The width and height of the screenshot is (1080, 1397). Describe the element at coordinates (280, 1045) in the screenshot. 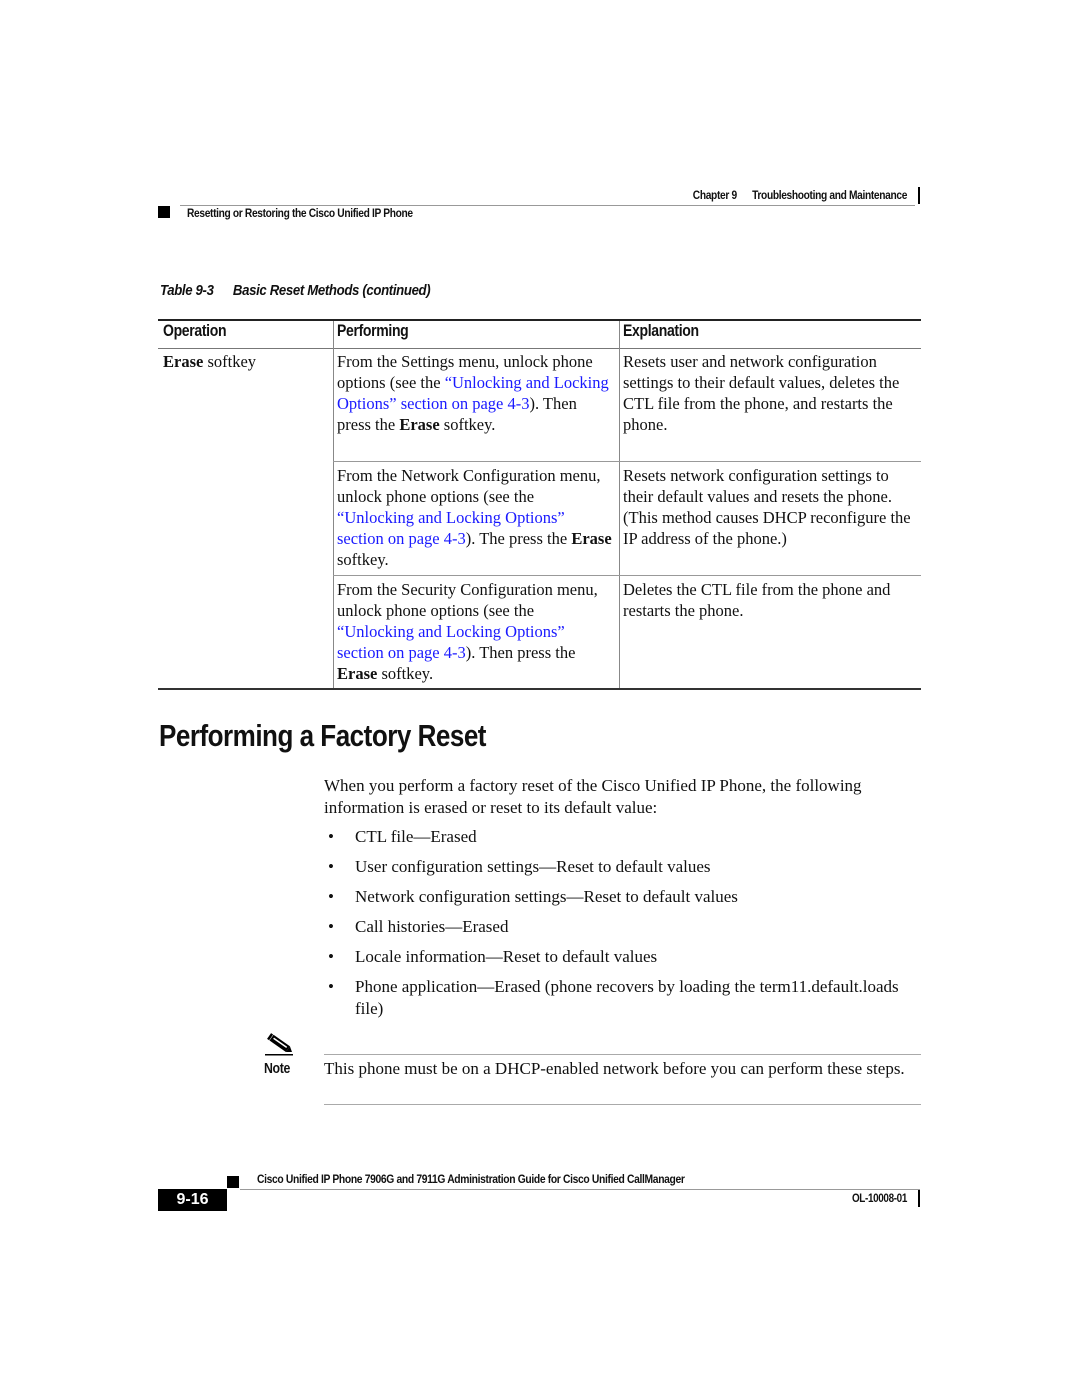

I see `pencil-note-icon` at that location.